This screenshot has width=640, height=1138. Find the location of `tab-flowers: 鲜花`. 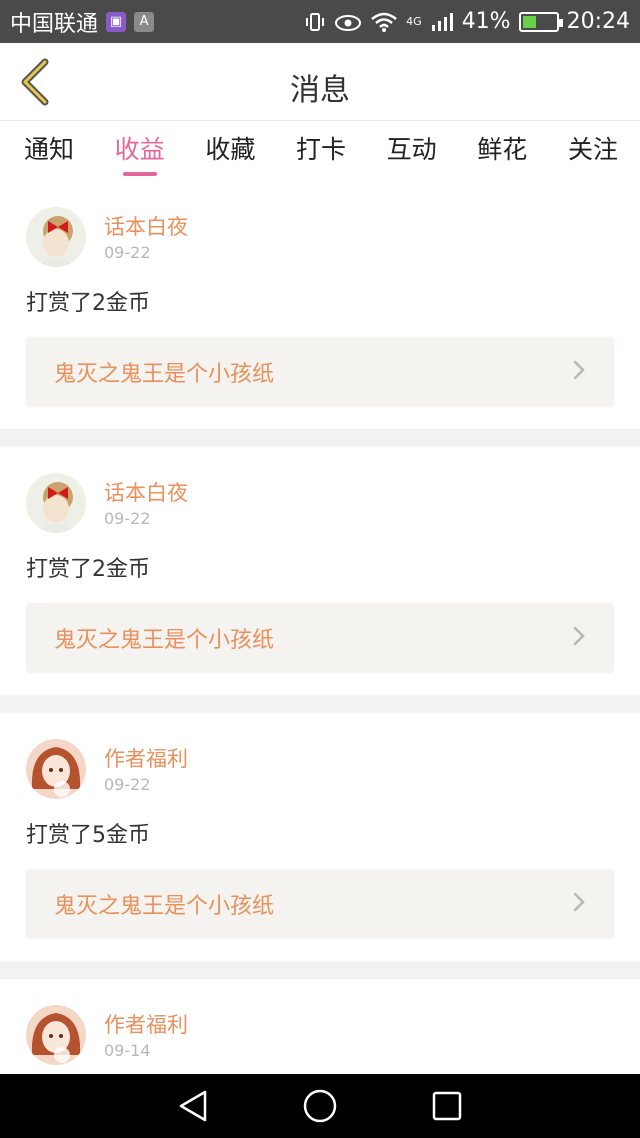

tab-flowers: 鲜花 is located at coordinates (502, 151).